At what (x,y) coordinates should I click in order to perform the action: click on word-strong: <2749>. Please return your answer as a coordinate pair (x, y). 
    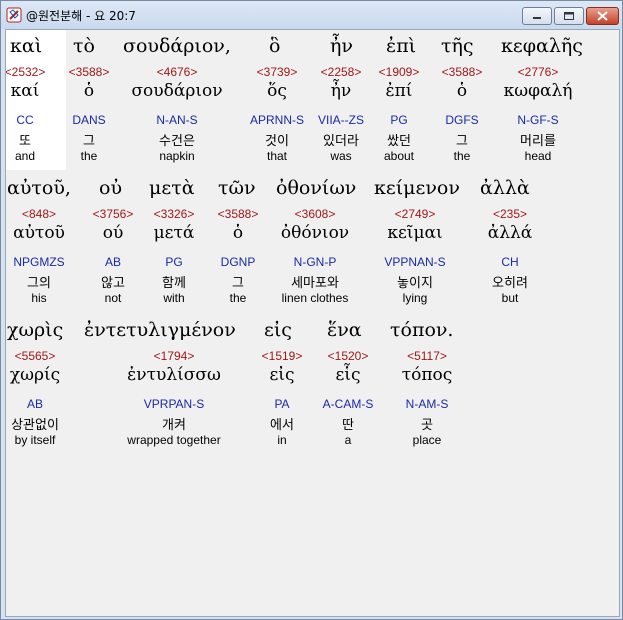
    Looking at the image, I should click on (415, 214).